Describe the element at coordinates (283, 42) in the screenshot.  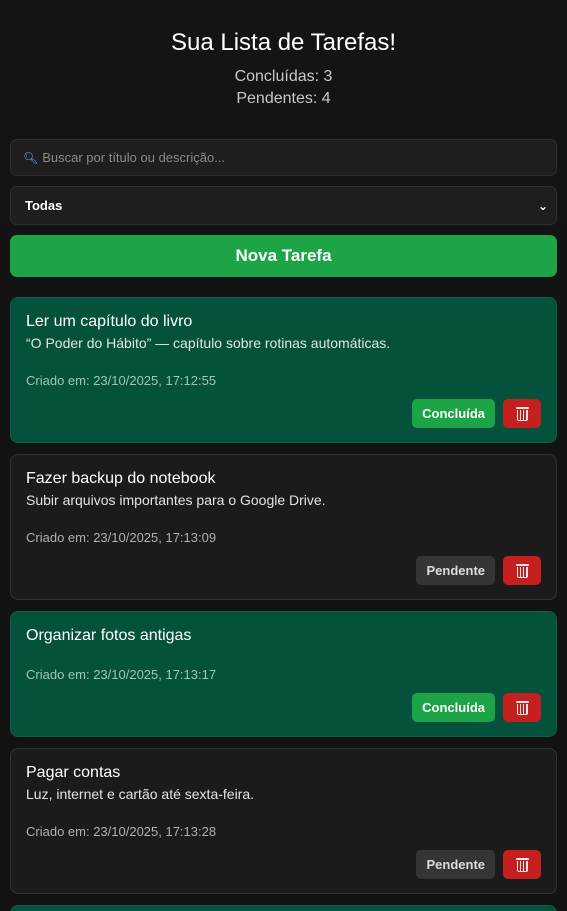
I see `page-title: Sua Lista de Tarefas!` at that location.